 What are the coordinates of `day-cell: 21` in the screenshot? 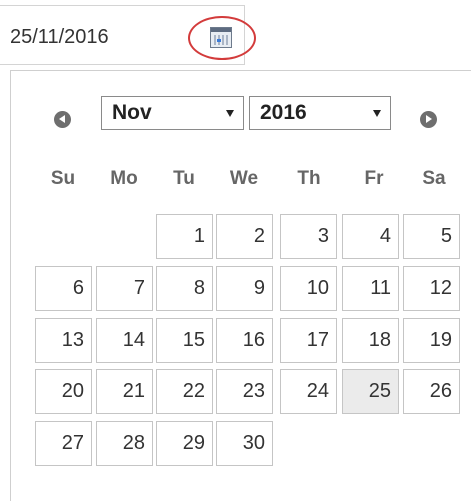 It's located at (124, 391).